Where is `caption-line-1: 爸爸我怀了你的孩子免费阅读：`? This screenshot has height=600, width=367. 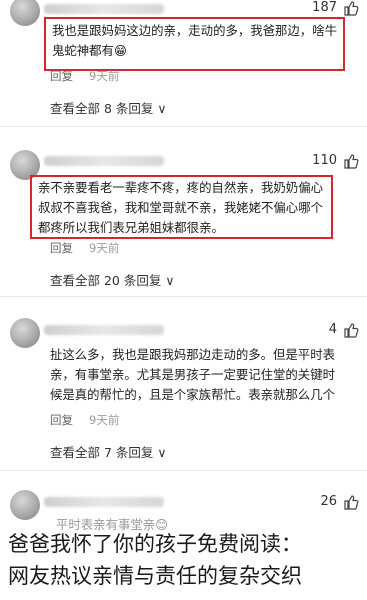
caption-line-1: 爸爸我怀了你的孩子免费阅读： is located at coordinates (155, 544).